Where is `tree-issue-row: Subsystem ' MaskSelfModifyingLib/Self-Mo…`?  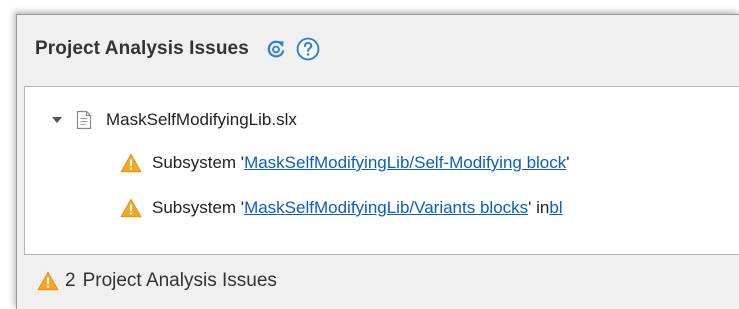
tree-issue-row: Subsystem ' MaskSelfModifyingLib/Self-Mo… is located at coordinates (297, 163).